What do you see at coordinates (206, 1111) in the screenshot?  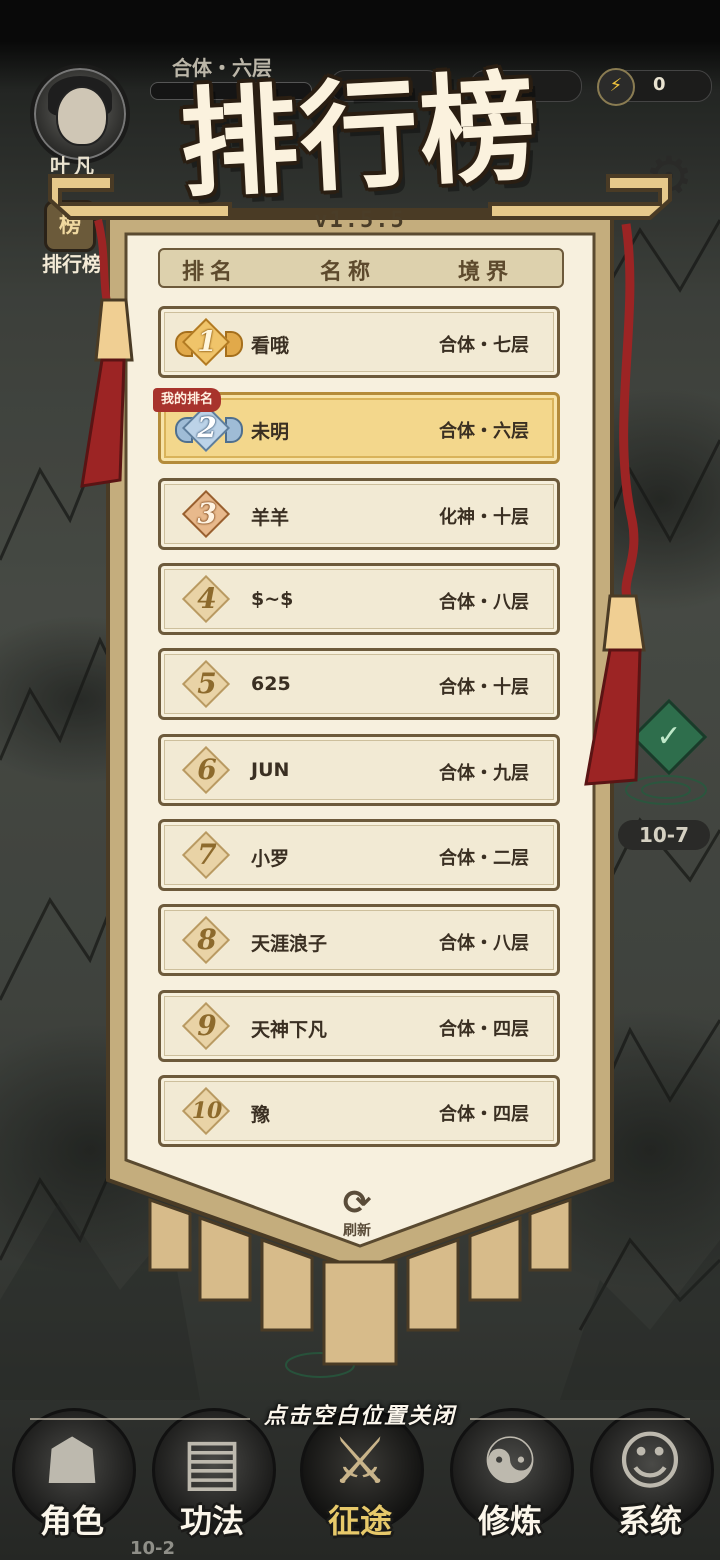 I see `rank-badge: 10` at bounding box center [206, 1111].